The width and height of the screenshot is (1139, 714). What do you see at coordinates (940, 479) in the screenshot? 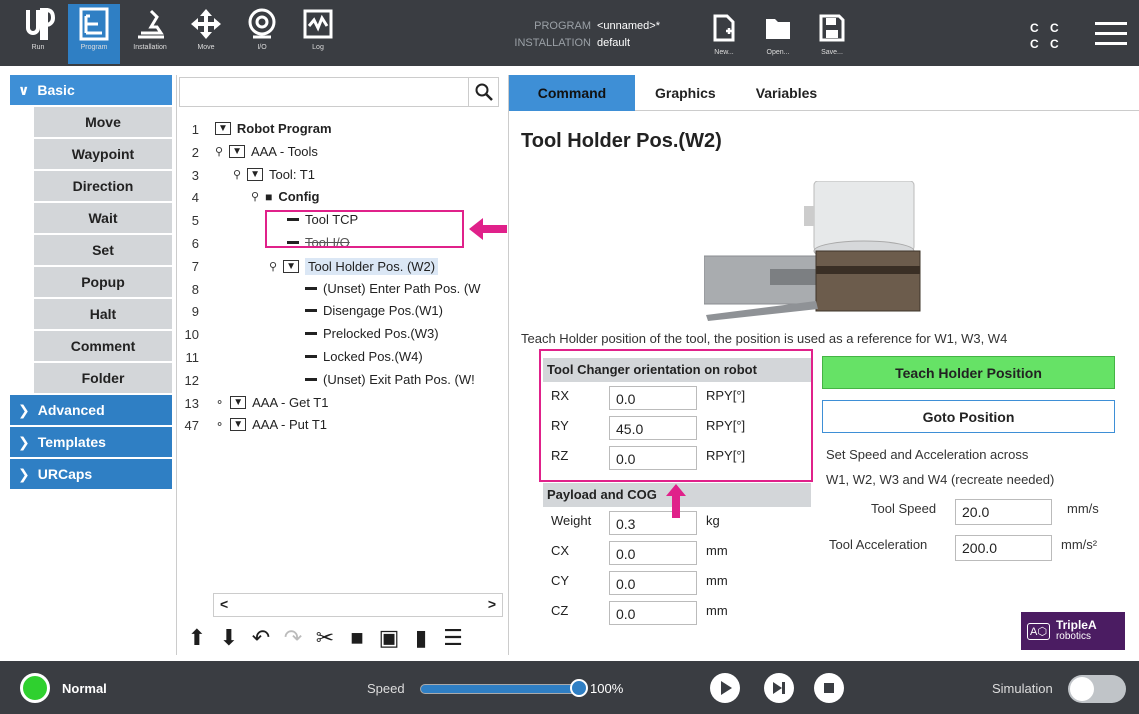
I see `speed-description-line-2: W1, W2, W3 and W4 (recreate needed)` at bounding box center [940, 479].